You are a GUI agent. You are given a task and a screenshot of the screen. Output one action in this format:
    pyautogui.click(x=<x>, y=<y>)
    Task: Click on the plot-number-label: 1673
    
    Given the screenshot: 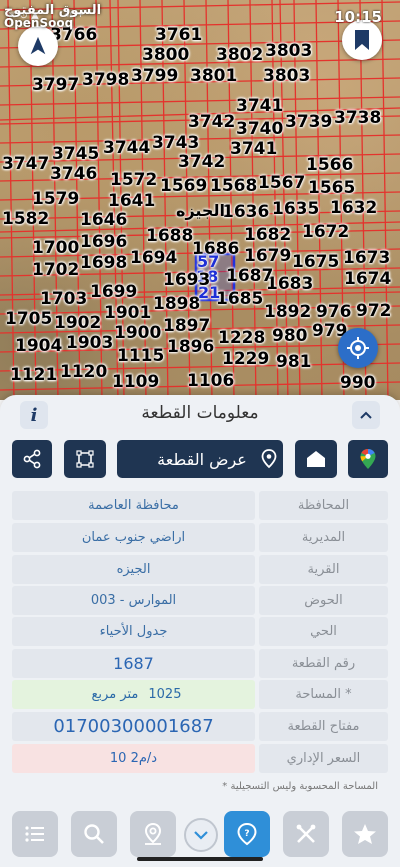 What is the action you would take?
    pyautogui.click(x=366, y=258)
    